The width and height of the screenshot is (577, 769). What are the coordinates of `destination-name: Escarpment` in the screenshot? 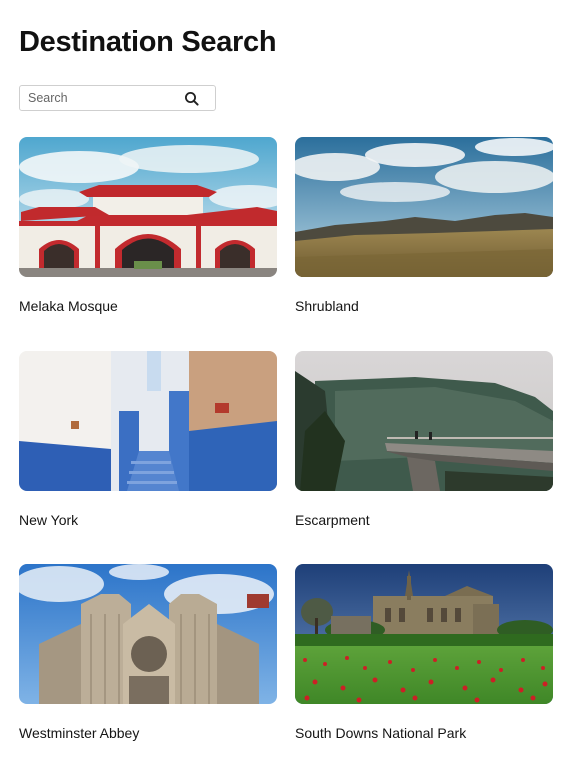 It's located at (332, 520).